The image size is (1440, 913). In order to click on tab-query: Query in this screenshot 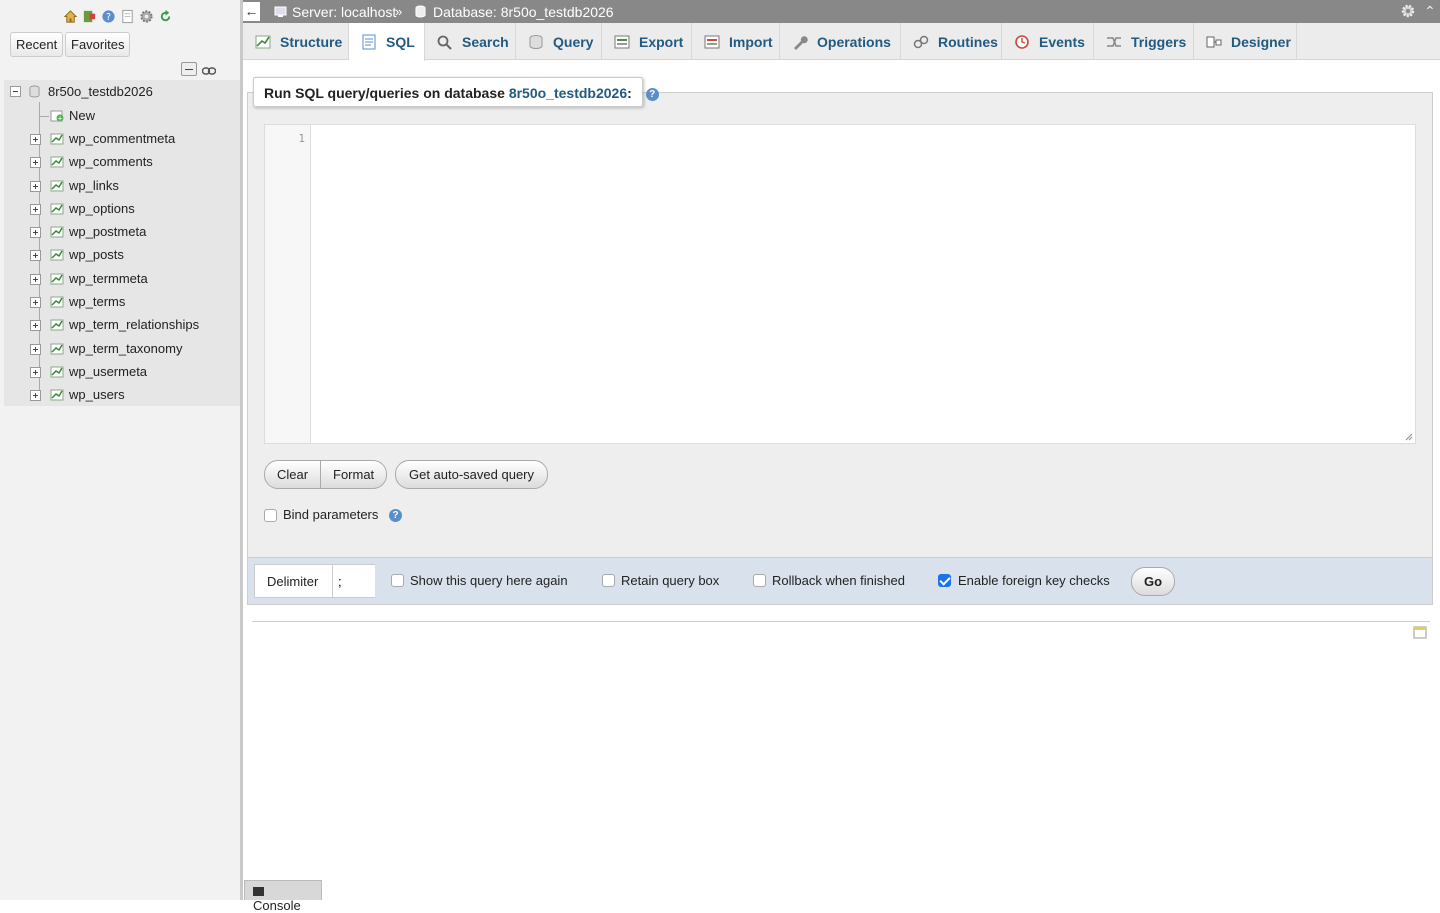, I will do `click(559, 41)`.